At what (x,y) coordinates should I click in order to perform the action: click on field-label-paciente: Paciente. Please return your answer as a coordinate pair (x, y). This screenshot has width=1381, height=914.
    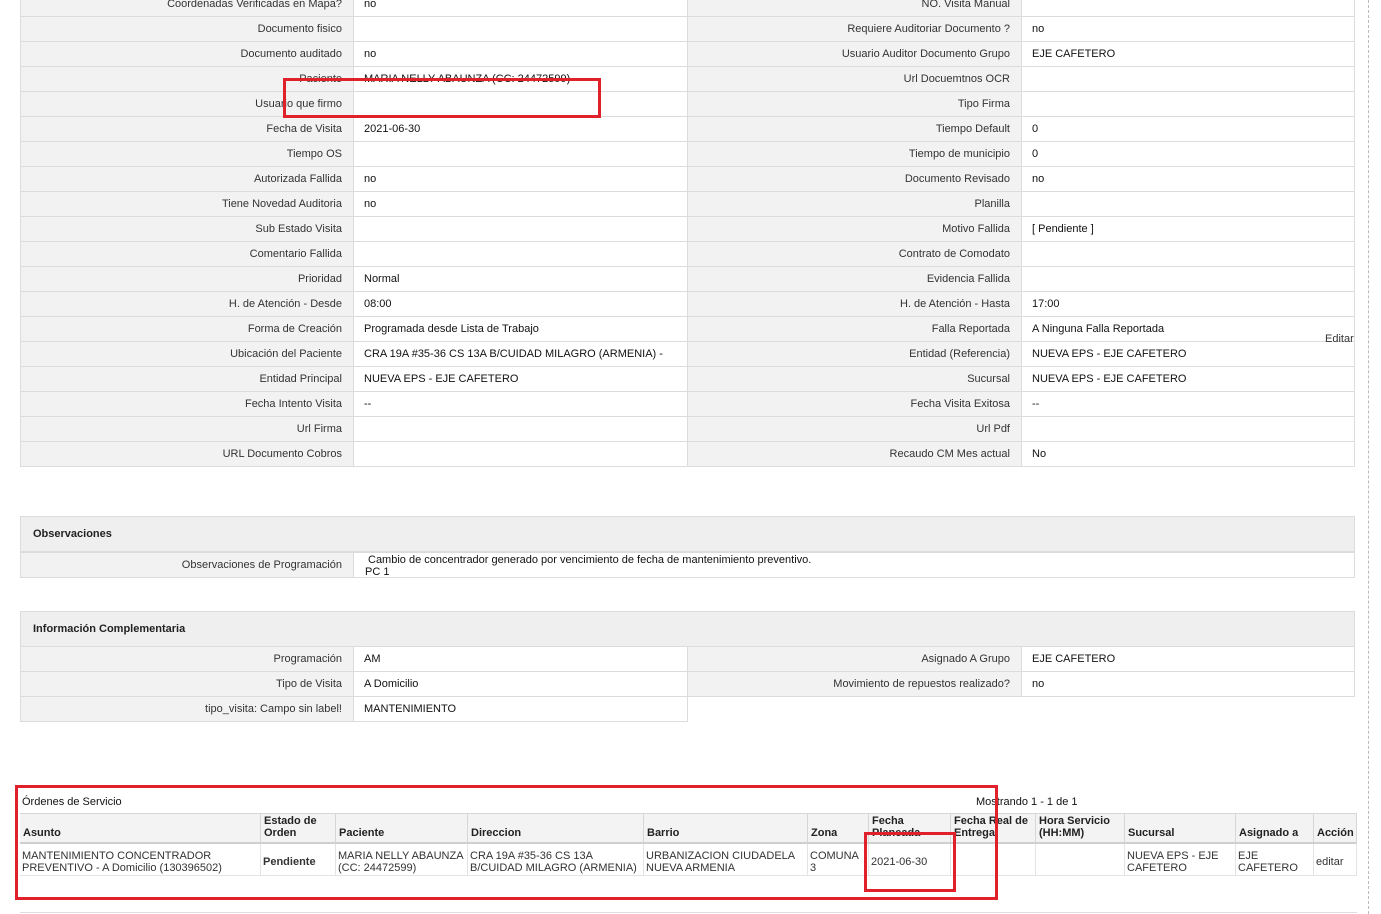
    Looking at the image, I should click on (187, 79).